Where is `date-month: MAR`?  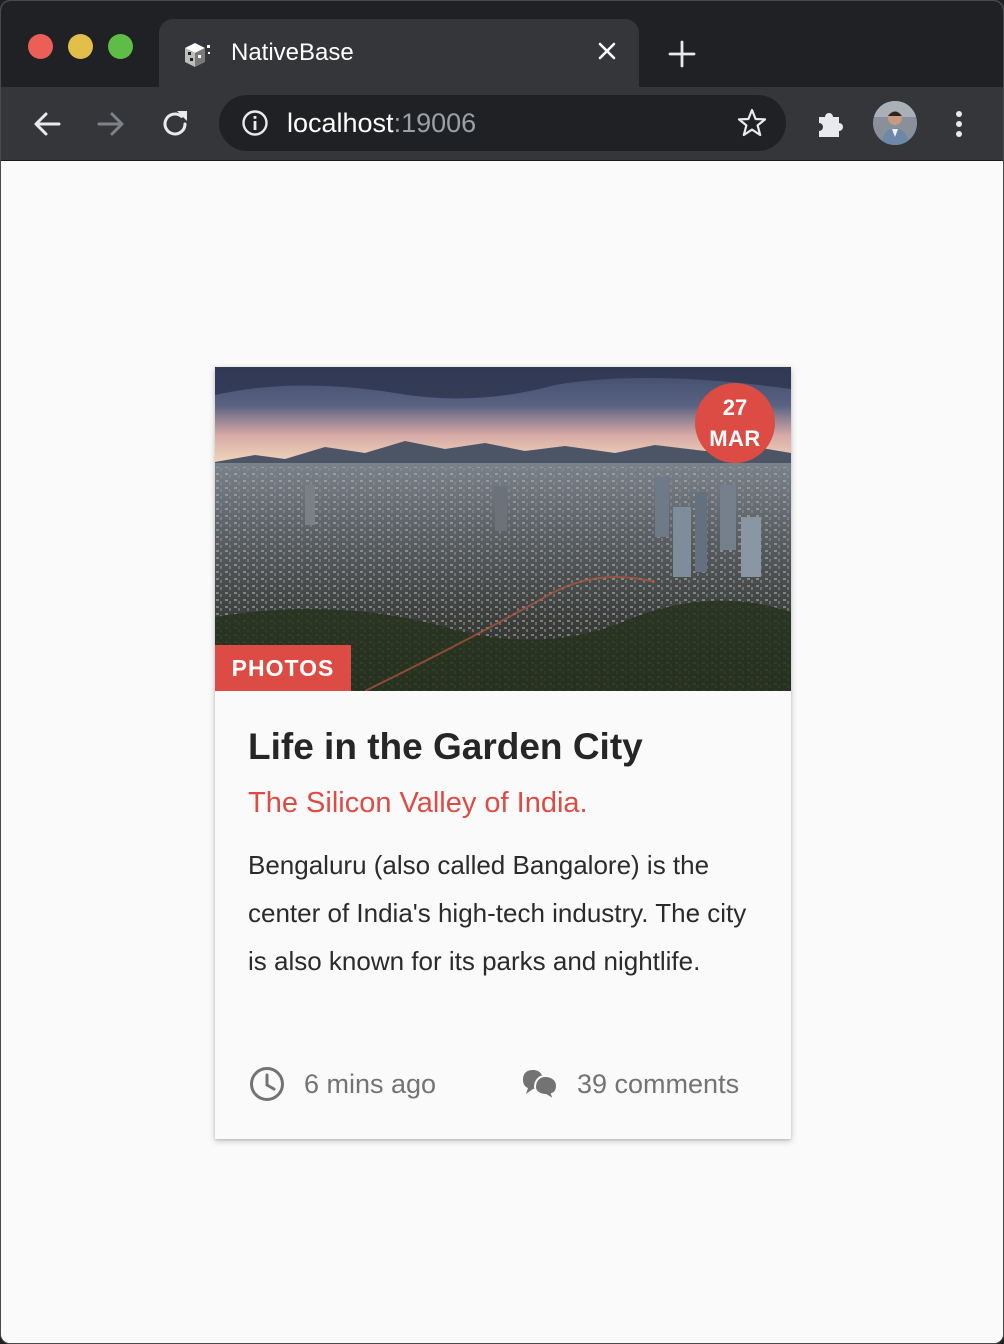
date-month: MAR is located at coordinates (735, 438).